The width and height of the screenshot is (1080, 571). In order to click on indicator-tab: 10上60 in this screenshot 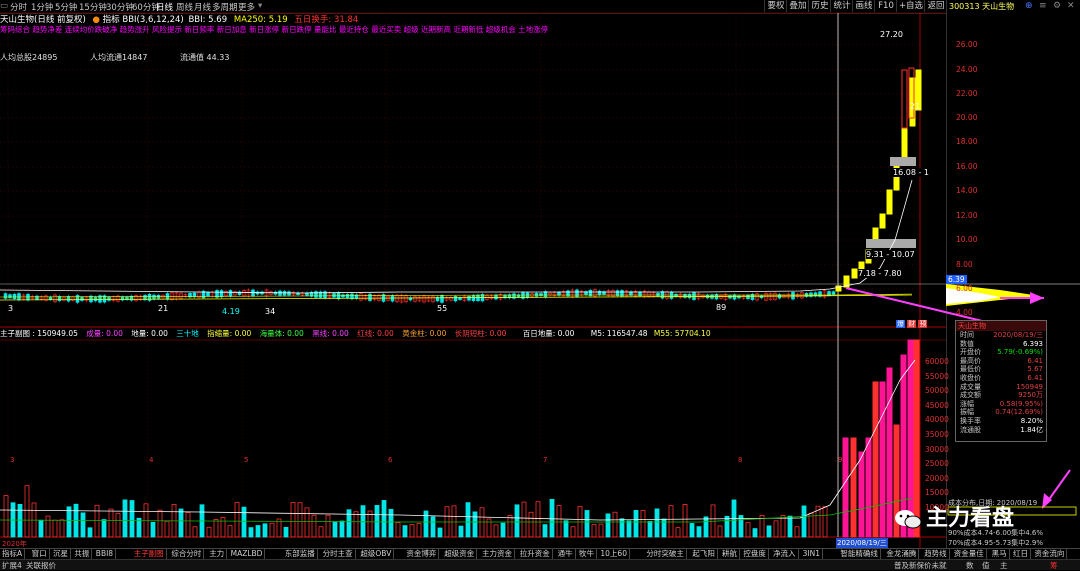, I will do `click(614, 554)`.